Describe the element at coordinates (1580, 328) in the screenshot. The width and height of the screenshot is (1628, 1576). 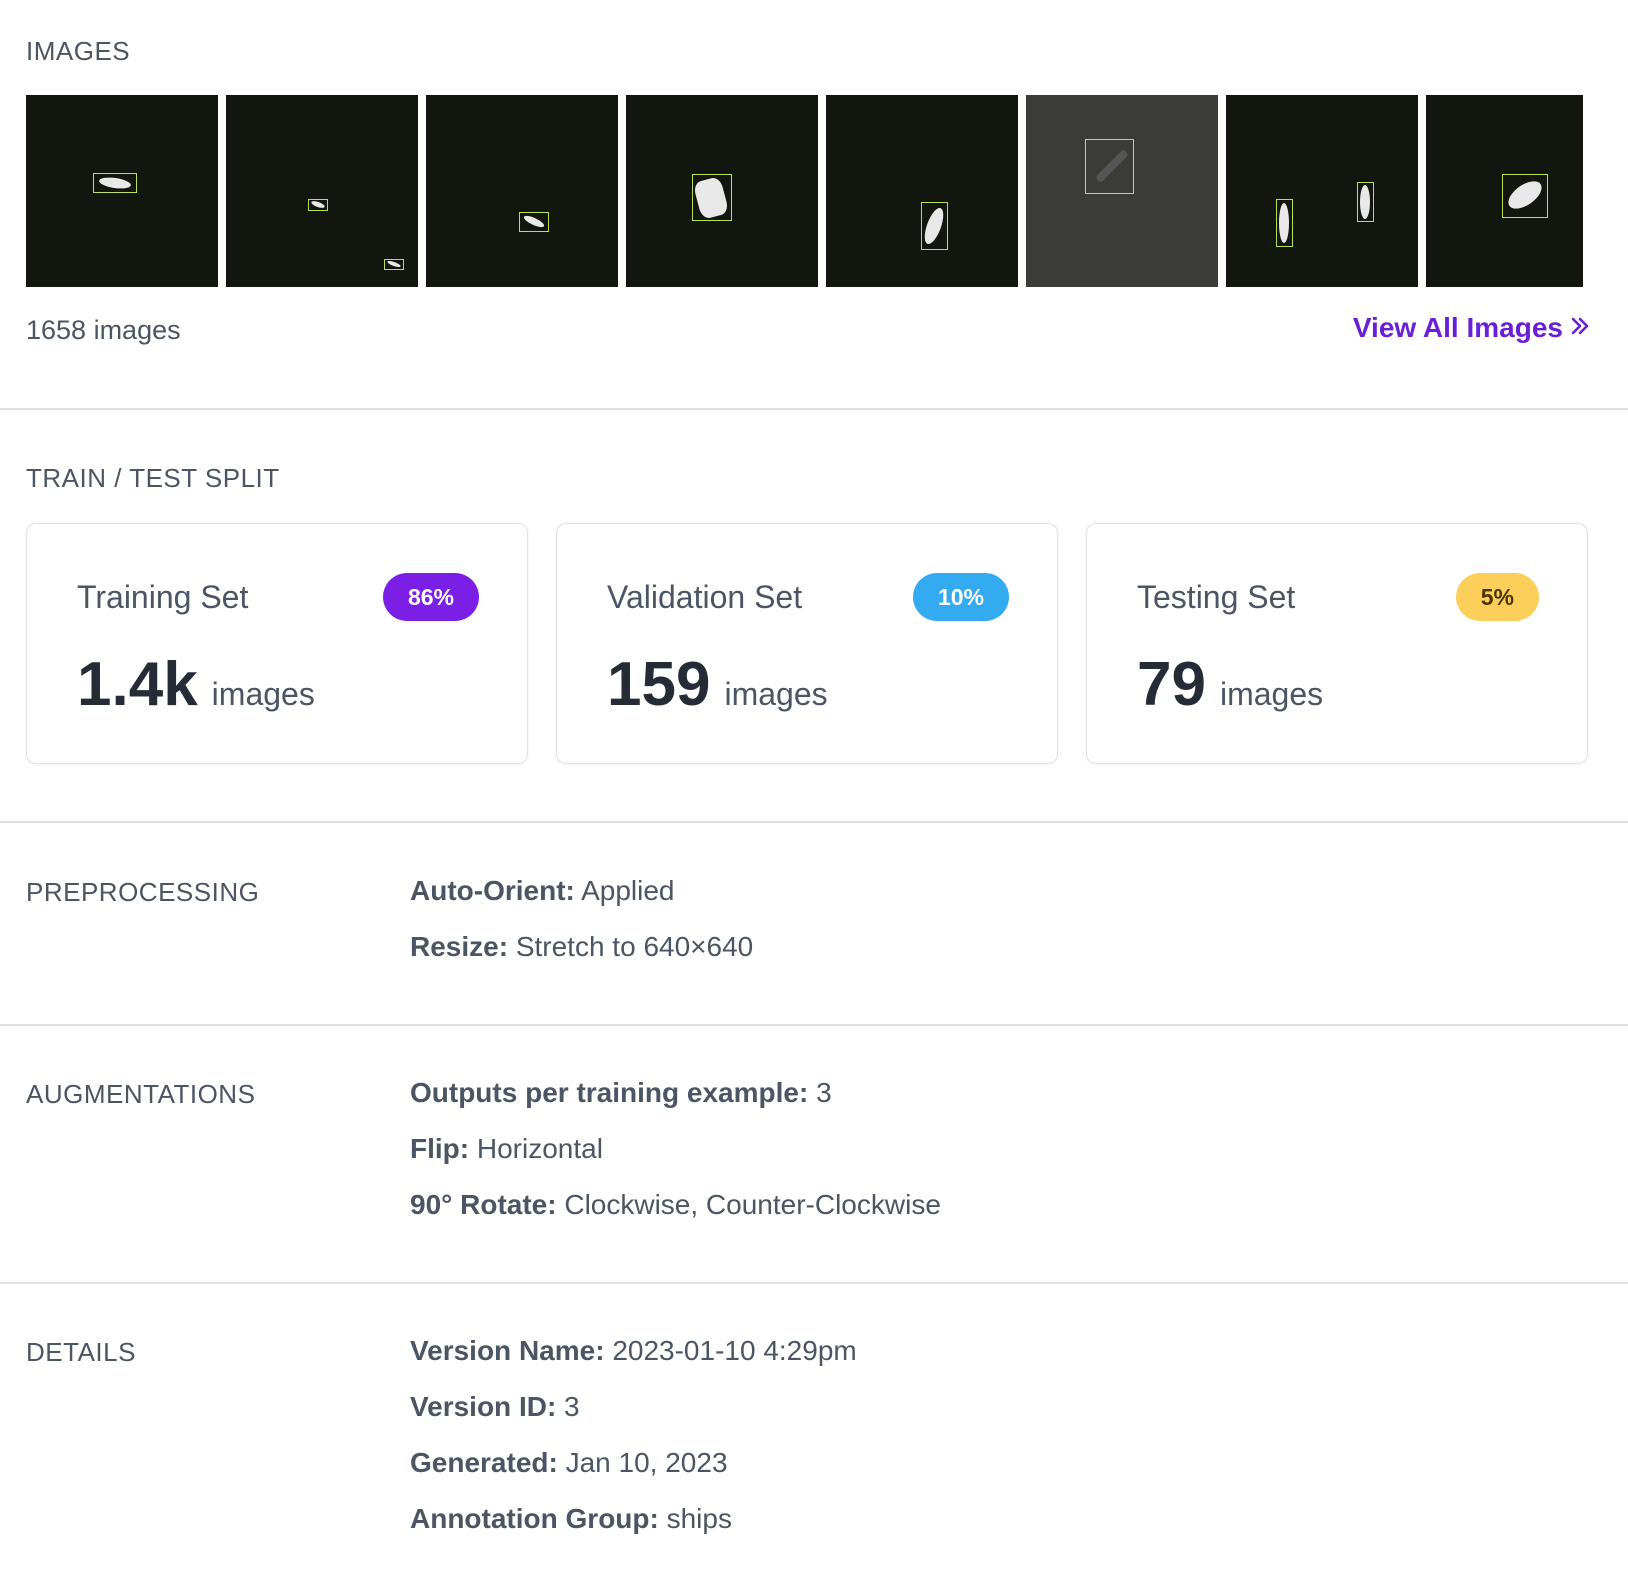
I see `double-chevron-right-icon` at that location.